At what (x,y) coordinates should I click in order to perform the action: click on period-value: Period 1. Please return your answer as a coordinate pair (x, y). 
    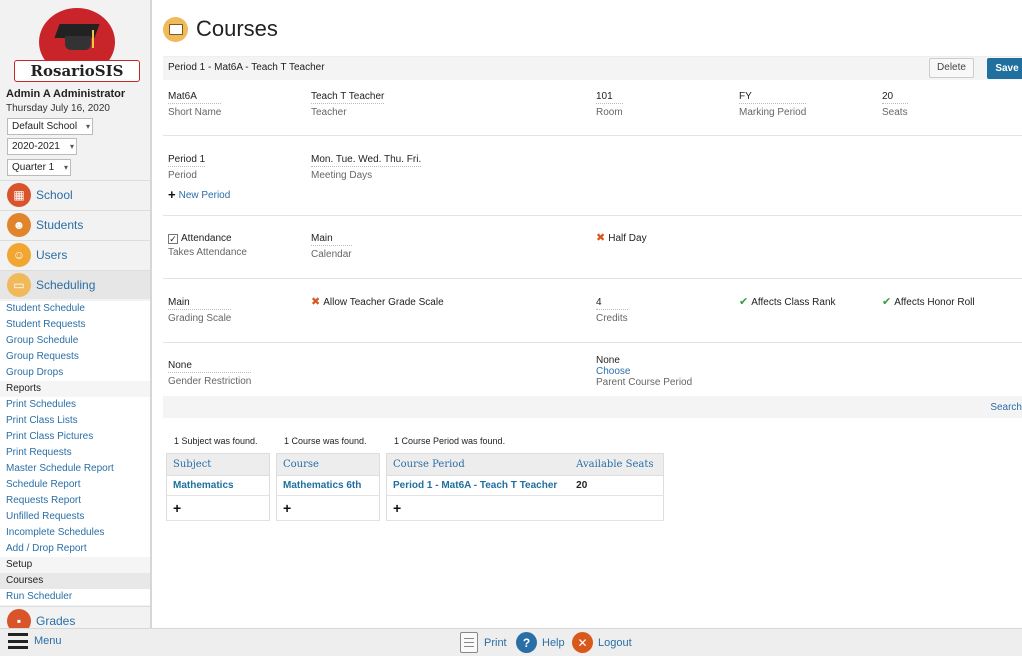
    Looking at the image, I should click on (187, 160).